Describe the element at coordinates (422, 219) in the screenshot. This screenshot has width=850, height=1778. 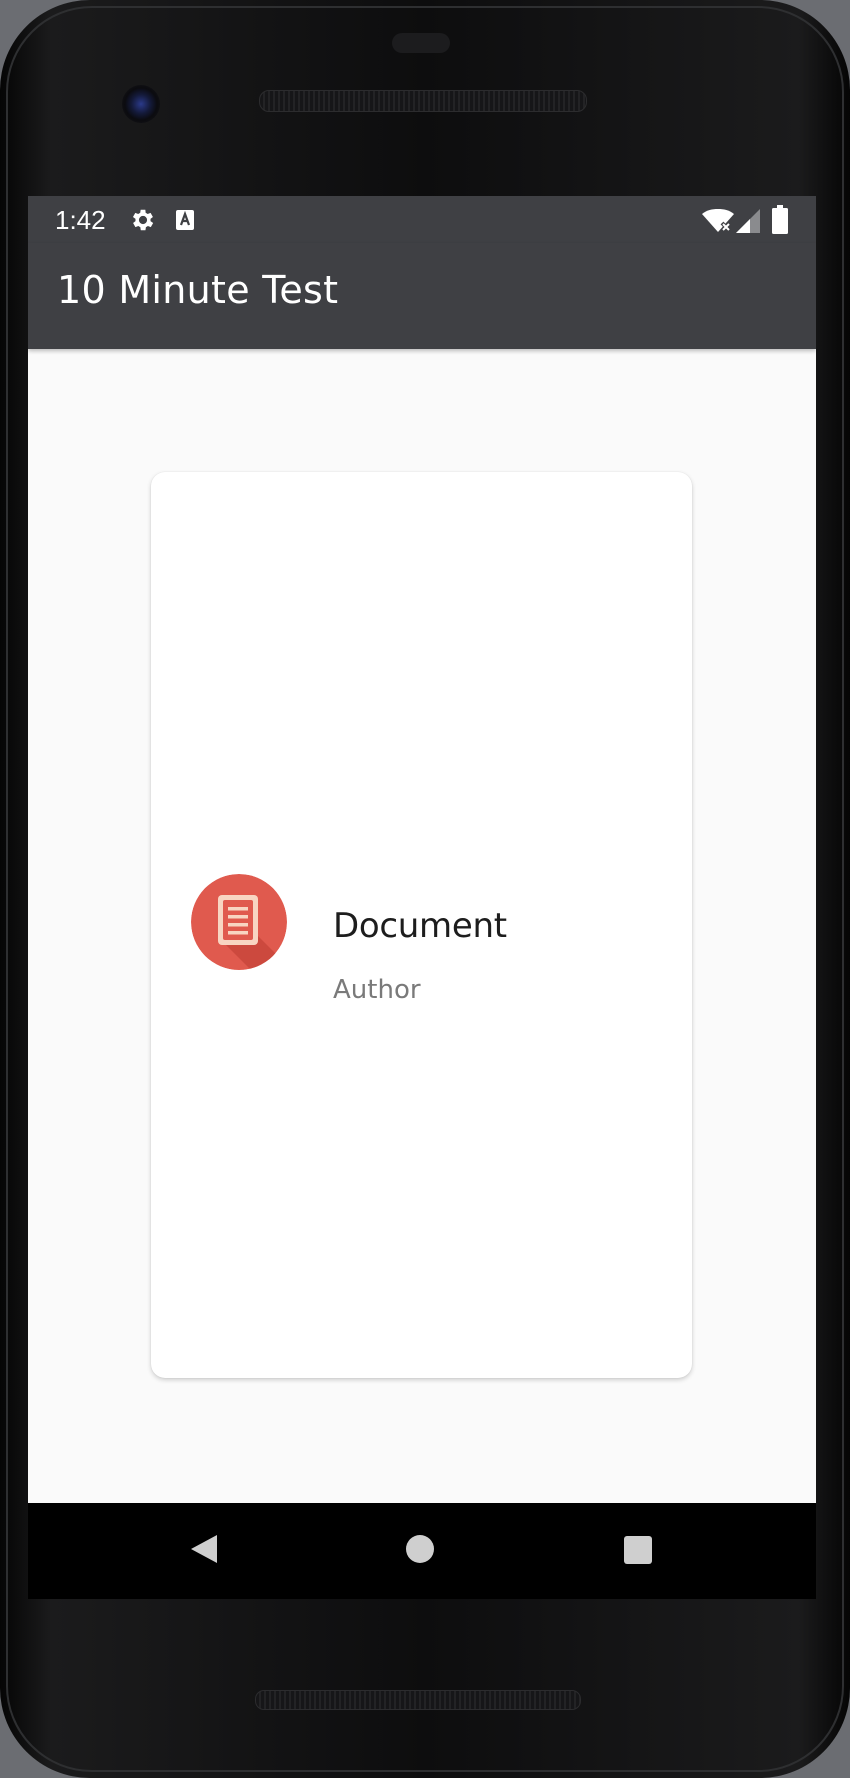
I see `status-bar: 1:42` at that location.